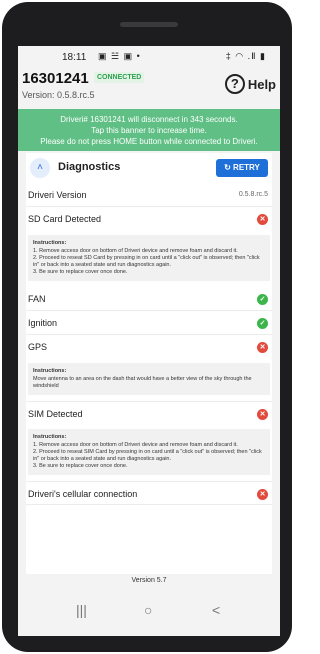  I want to click on status-badge: CONNECTED, so click(119, 77).